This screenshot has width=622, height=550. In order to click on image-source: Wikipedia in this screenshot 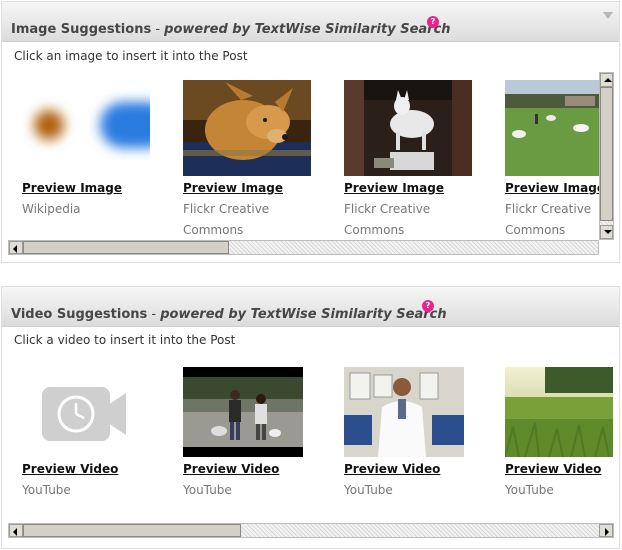, I will do `click(51, 209)`.